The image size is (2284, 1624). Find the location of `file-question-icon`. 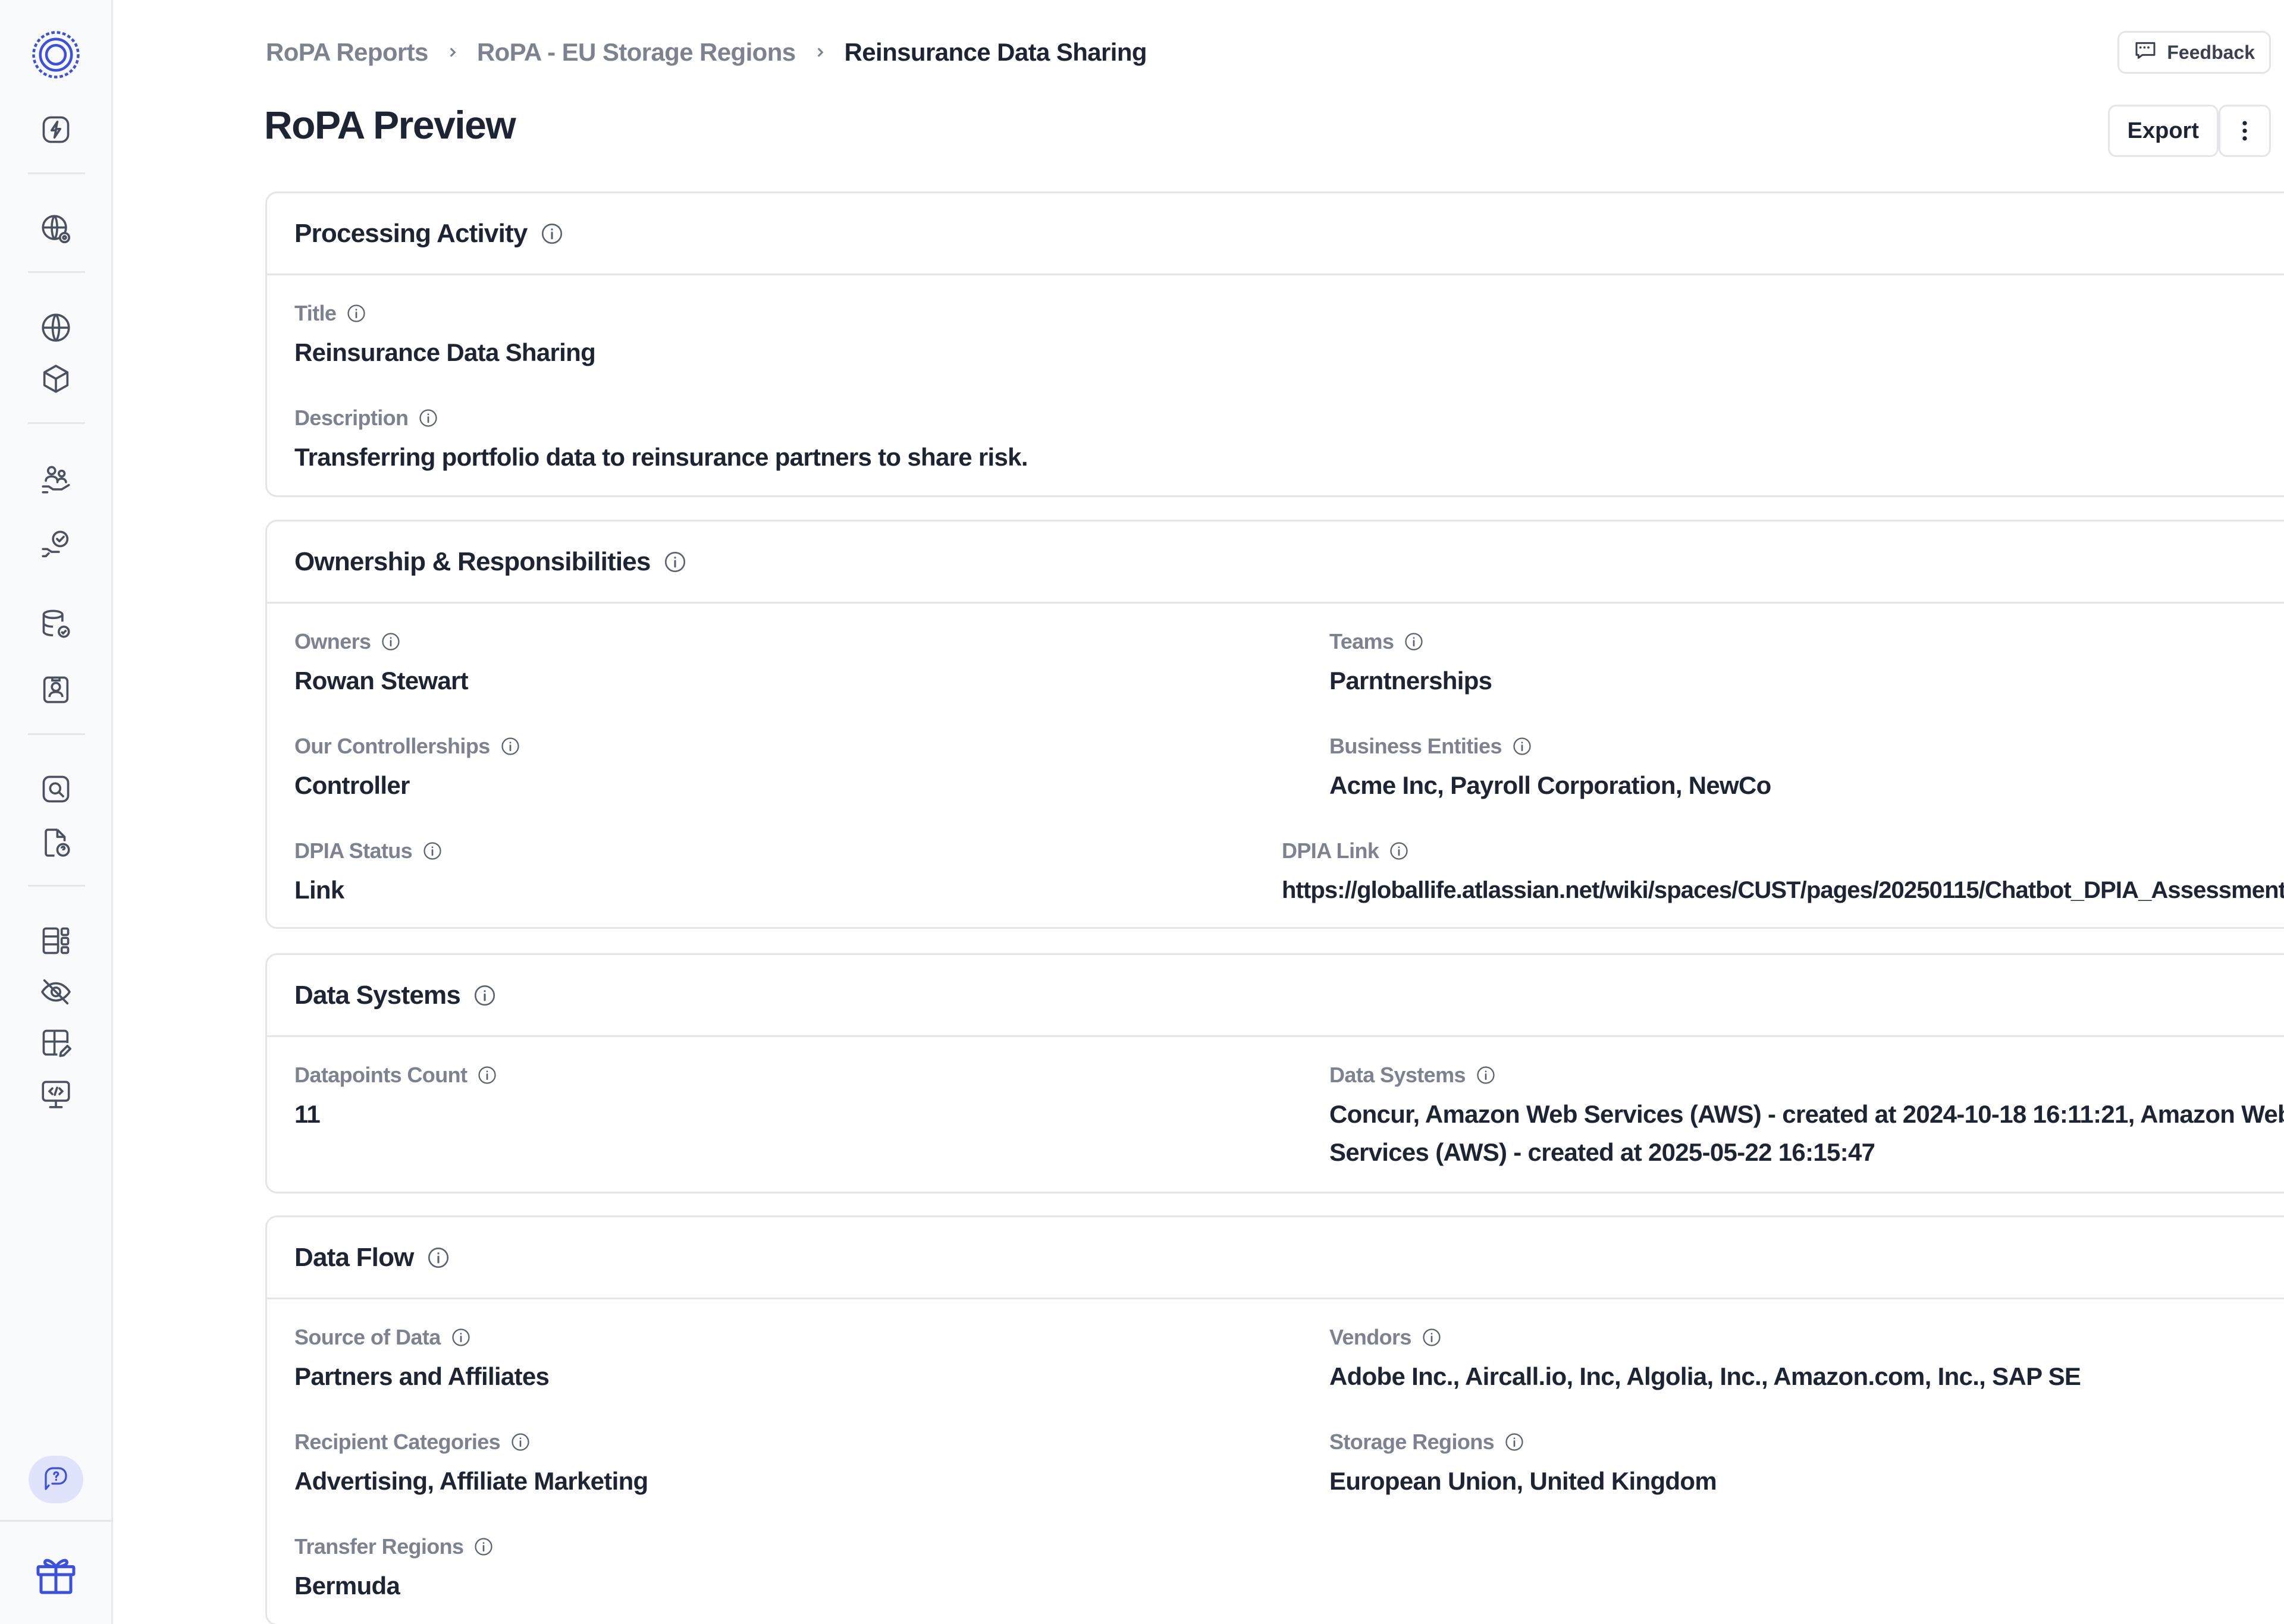

file-question-icon is located at coordinates (56, 843).